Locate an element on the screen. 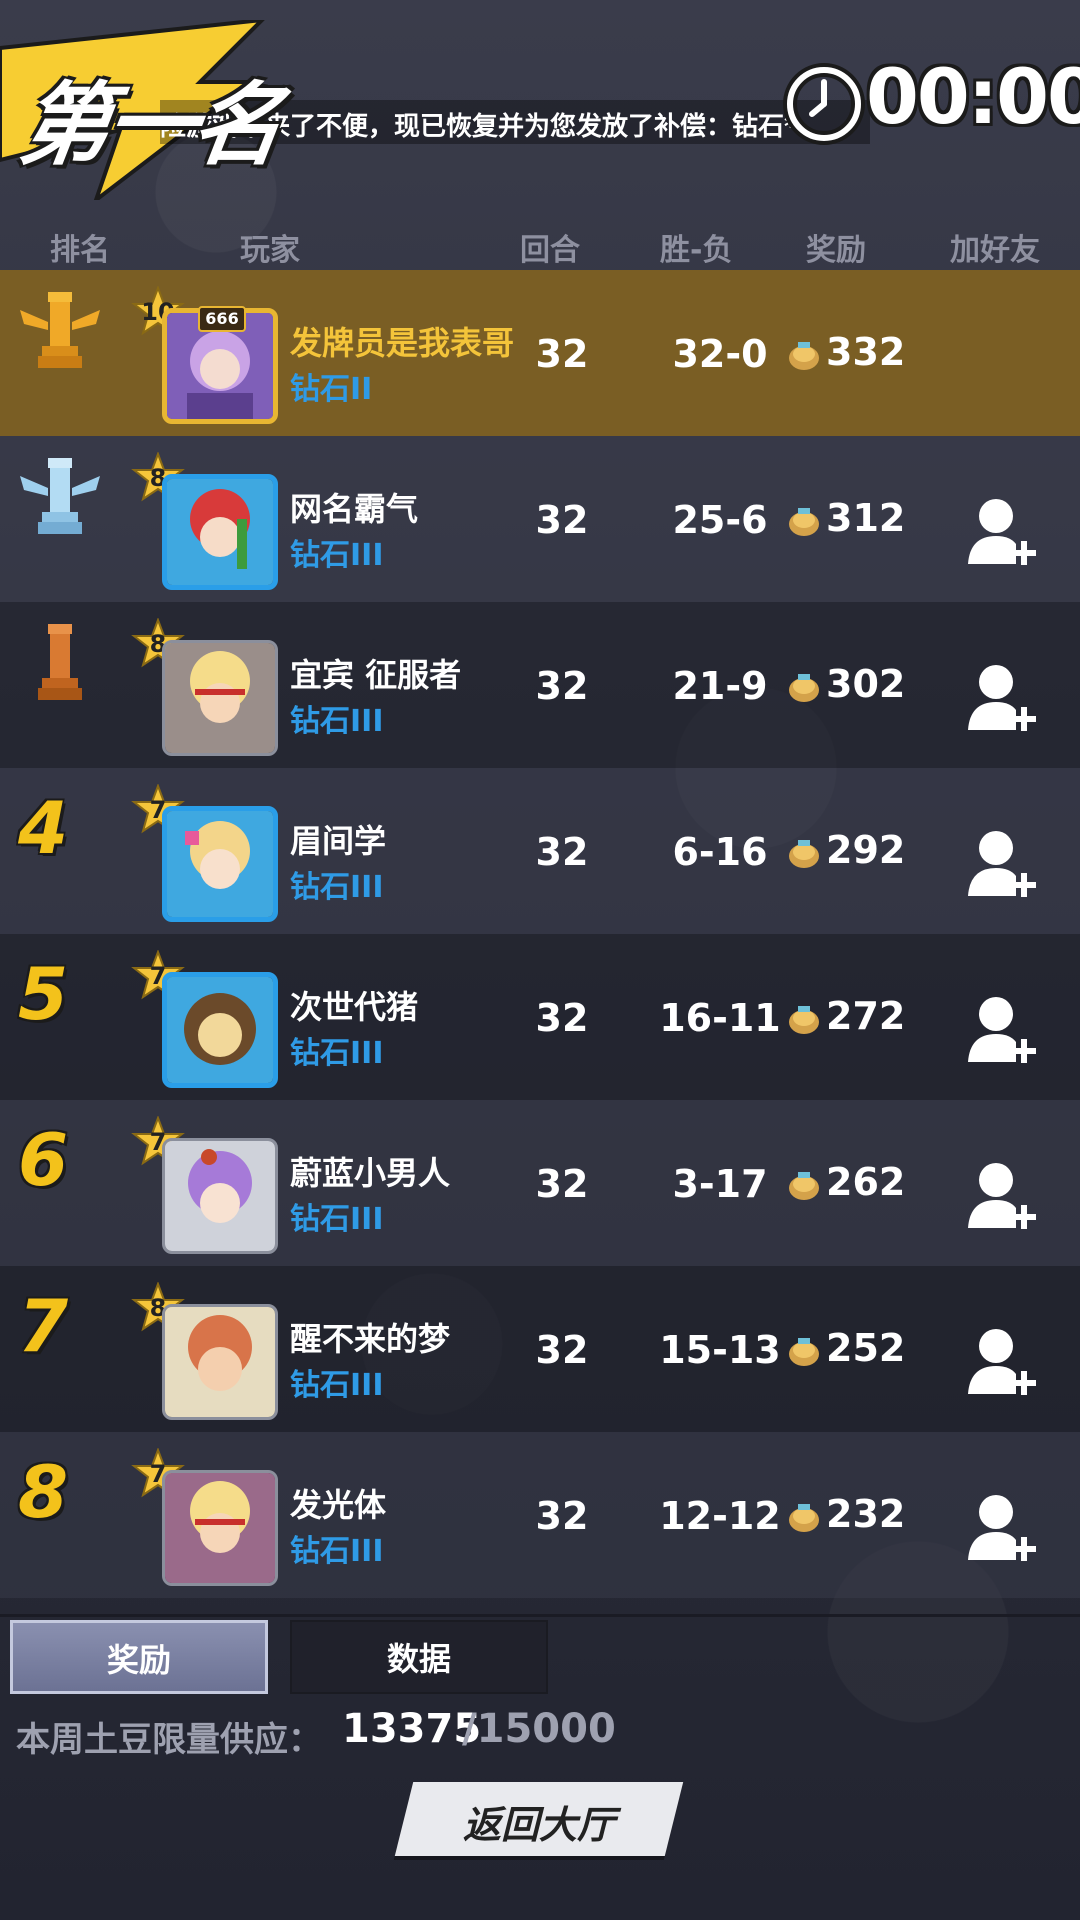 The height and width of the screenshot is (1920, 1080). rank-number: 8 is located at coordinates (43, 1492).